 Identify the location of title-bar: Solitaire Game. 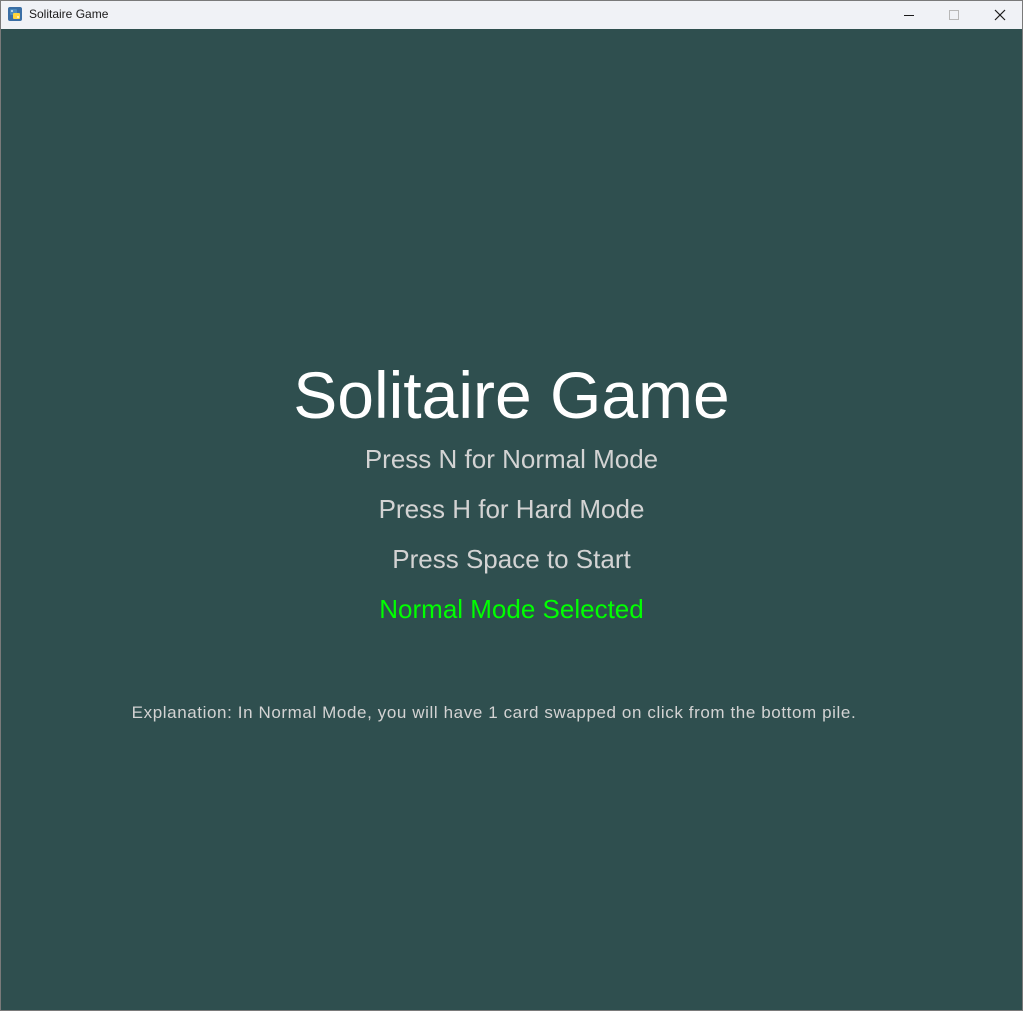
(511, 15).